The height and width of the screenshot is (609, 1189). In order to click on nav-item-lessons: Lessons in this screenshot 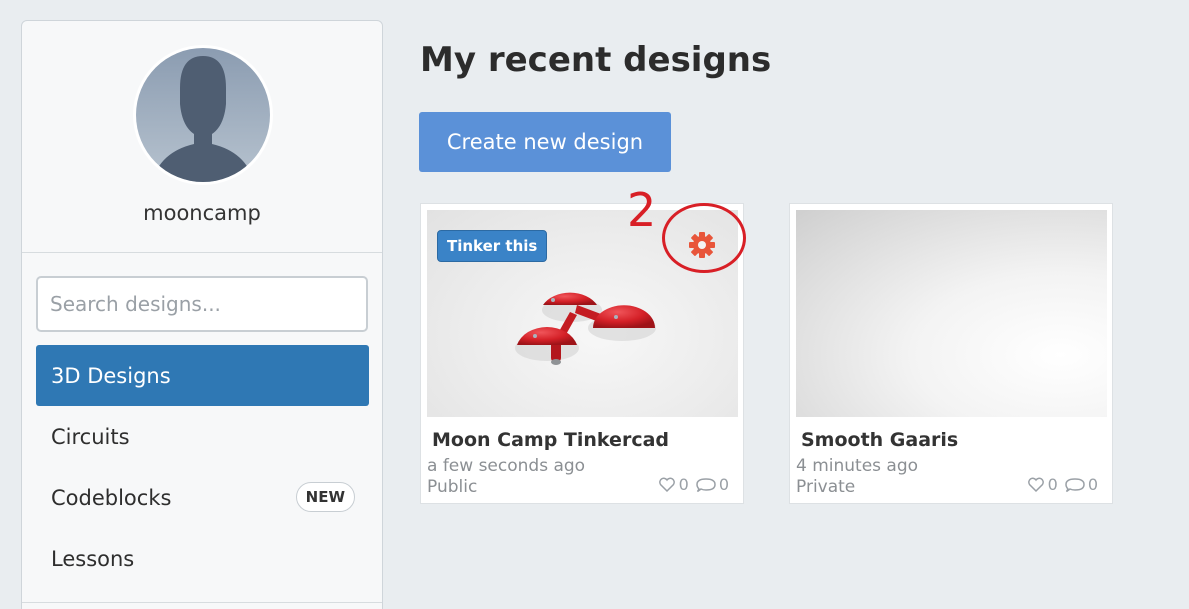, I will do `click(202, 558)`.